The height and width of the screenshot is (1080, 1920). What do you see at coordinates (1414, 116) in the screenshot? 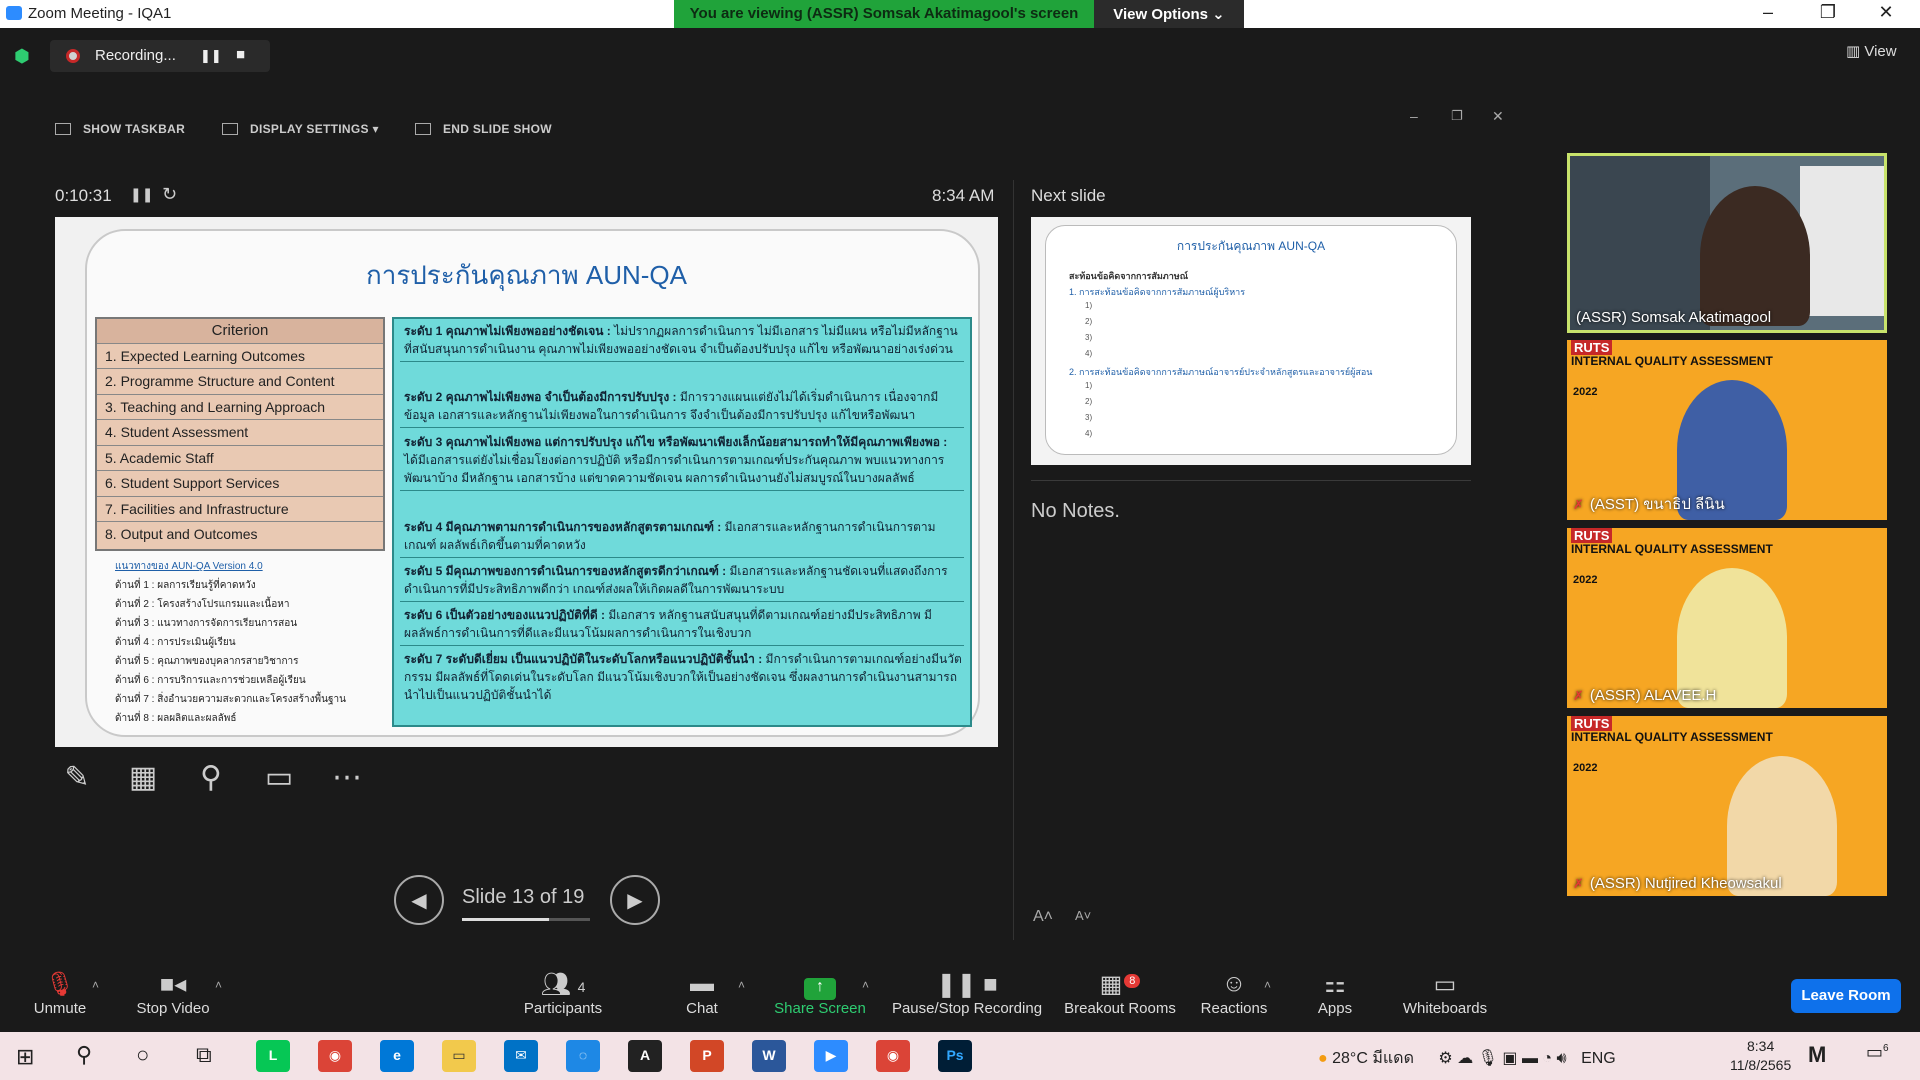
I see `pv-minimize-button: –` at bounding box center [1414, 116].